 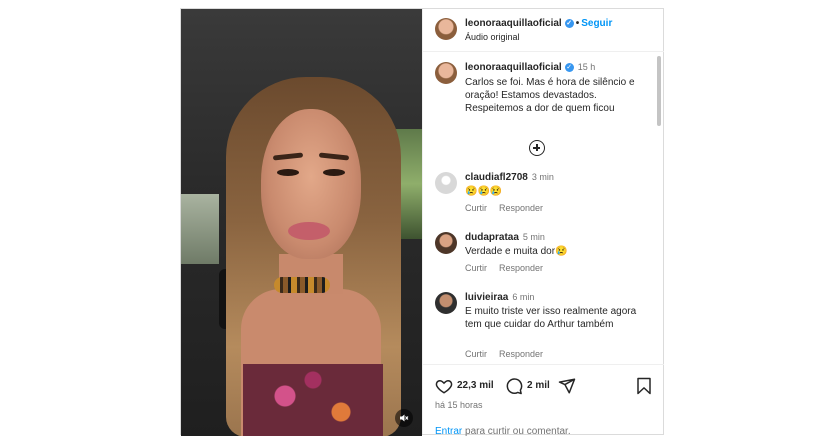 I want to click on header-username-row: leonoraaquillaoficial ✓ • Seguir, so click(x=538, y=23).